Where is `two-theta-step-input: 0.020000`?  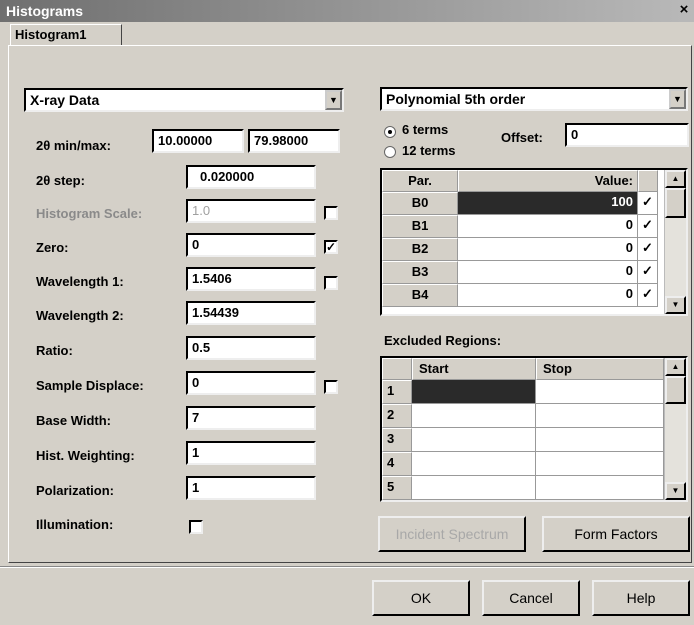
two-theta-step-input: 0.020000 is located at coordinates (251, 177).